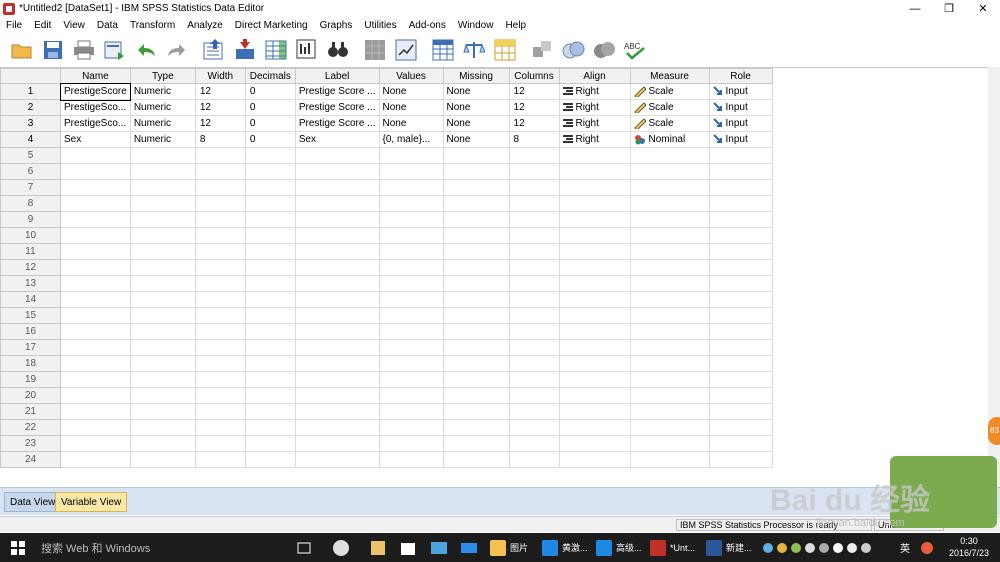  Describe the element at coordinates (145, 50) in the screenshot. I see `undo-icon` at that location.